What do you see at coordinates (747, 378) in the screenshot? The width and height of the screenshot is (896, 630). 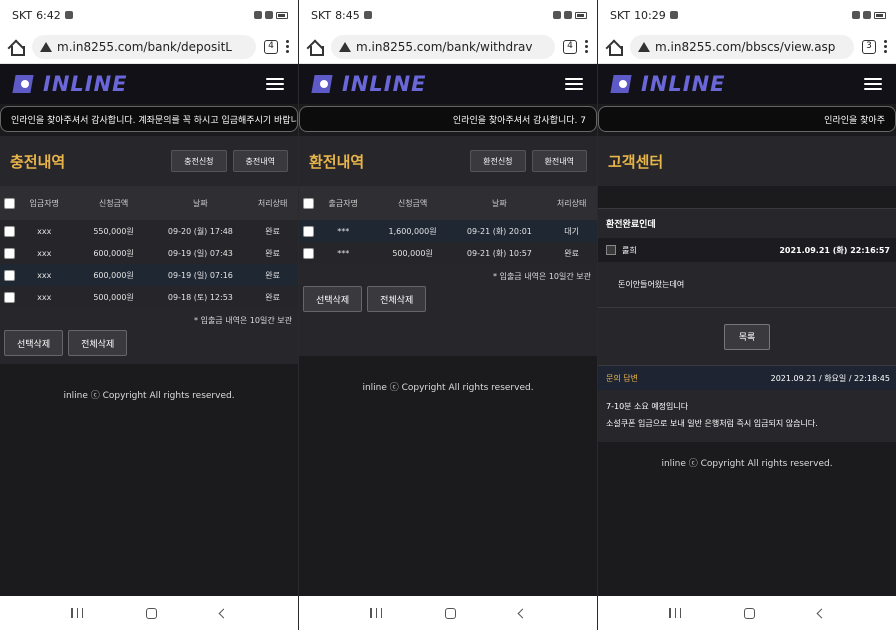 I see `answer-header: 문의 답변 2021.09.21 / 화요일 / 22:18:45` at bounding box center [747, 378].